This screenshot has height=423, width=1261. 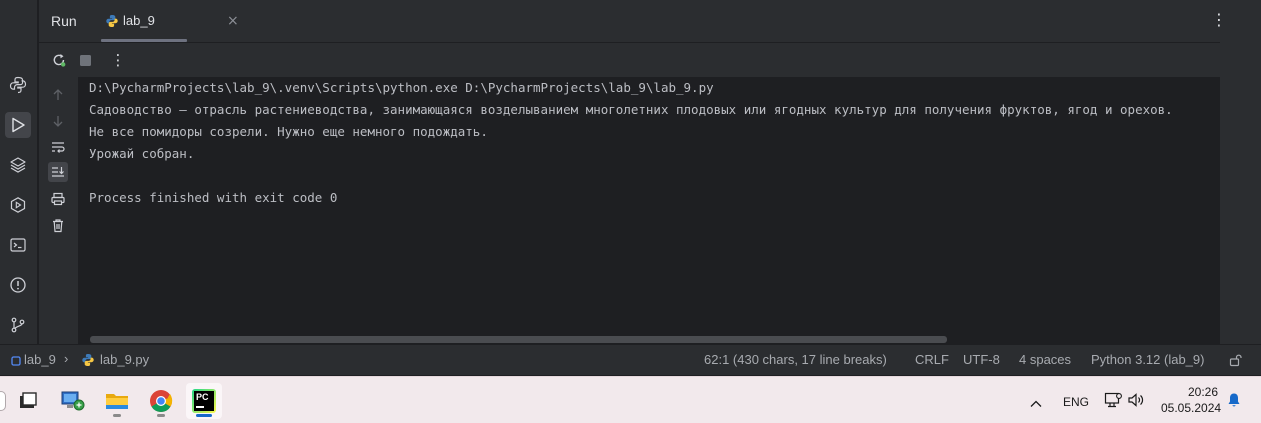 What do you see at coordinates (202, 397) in the screenshot?
I see `pycharm-badge-text: PC` at bounding box center [202, 397].